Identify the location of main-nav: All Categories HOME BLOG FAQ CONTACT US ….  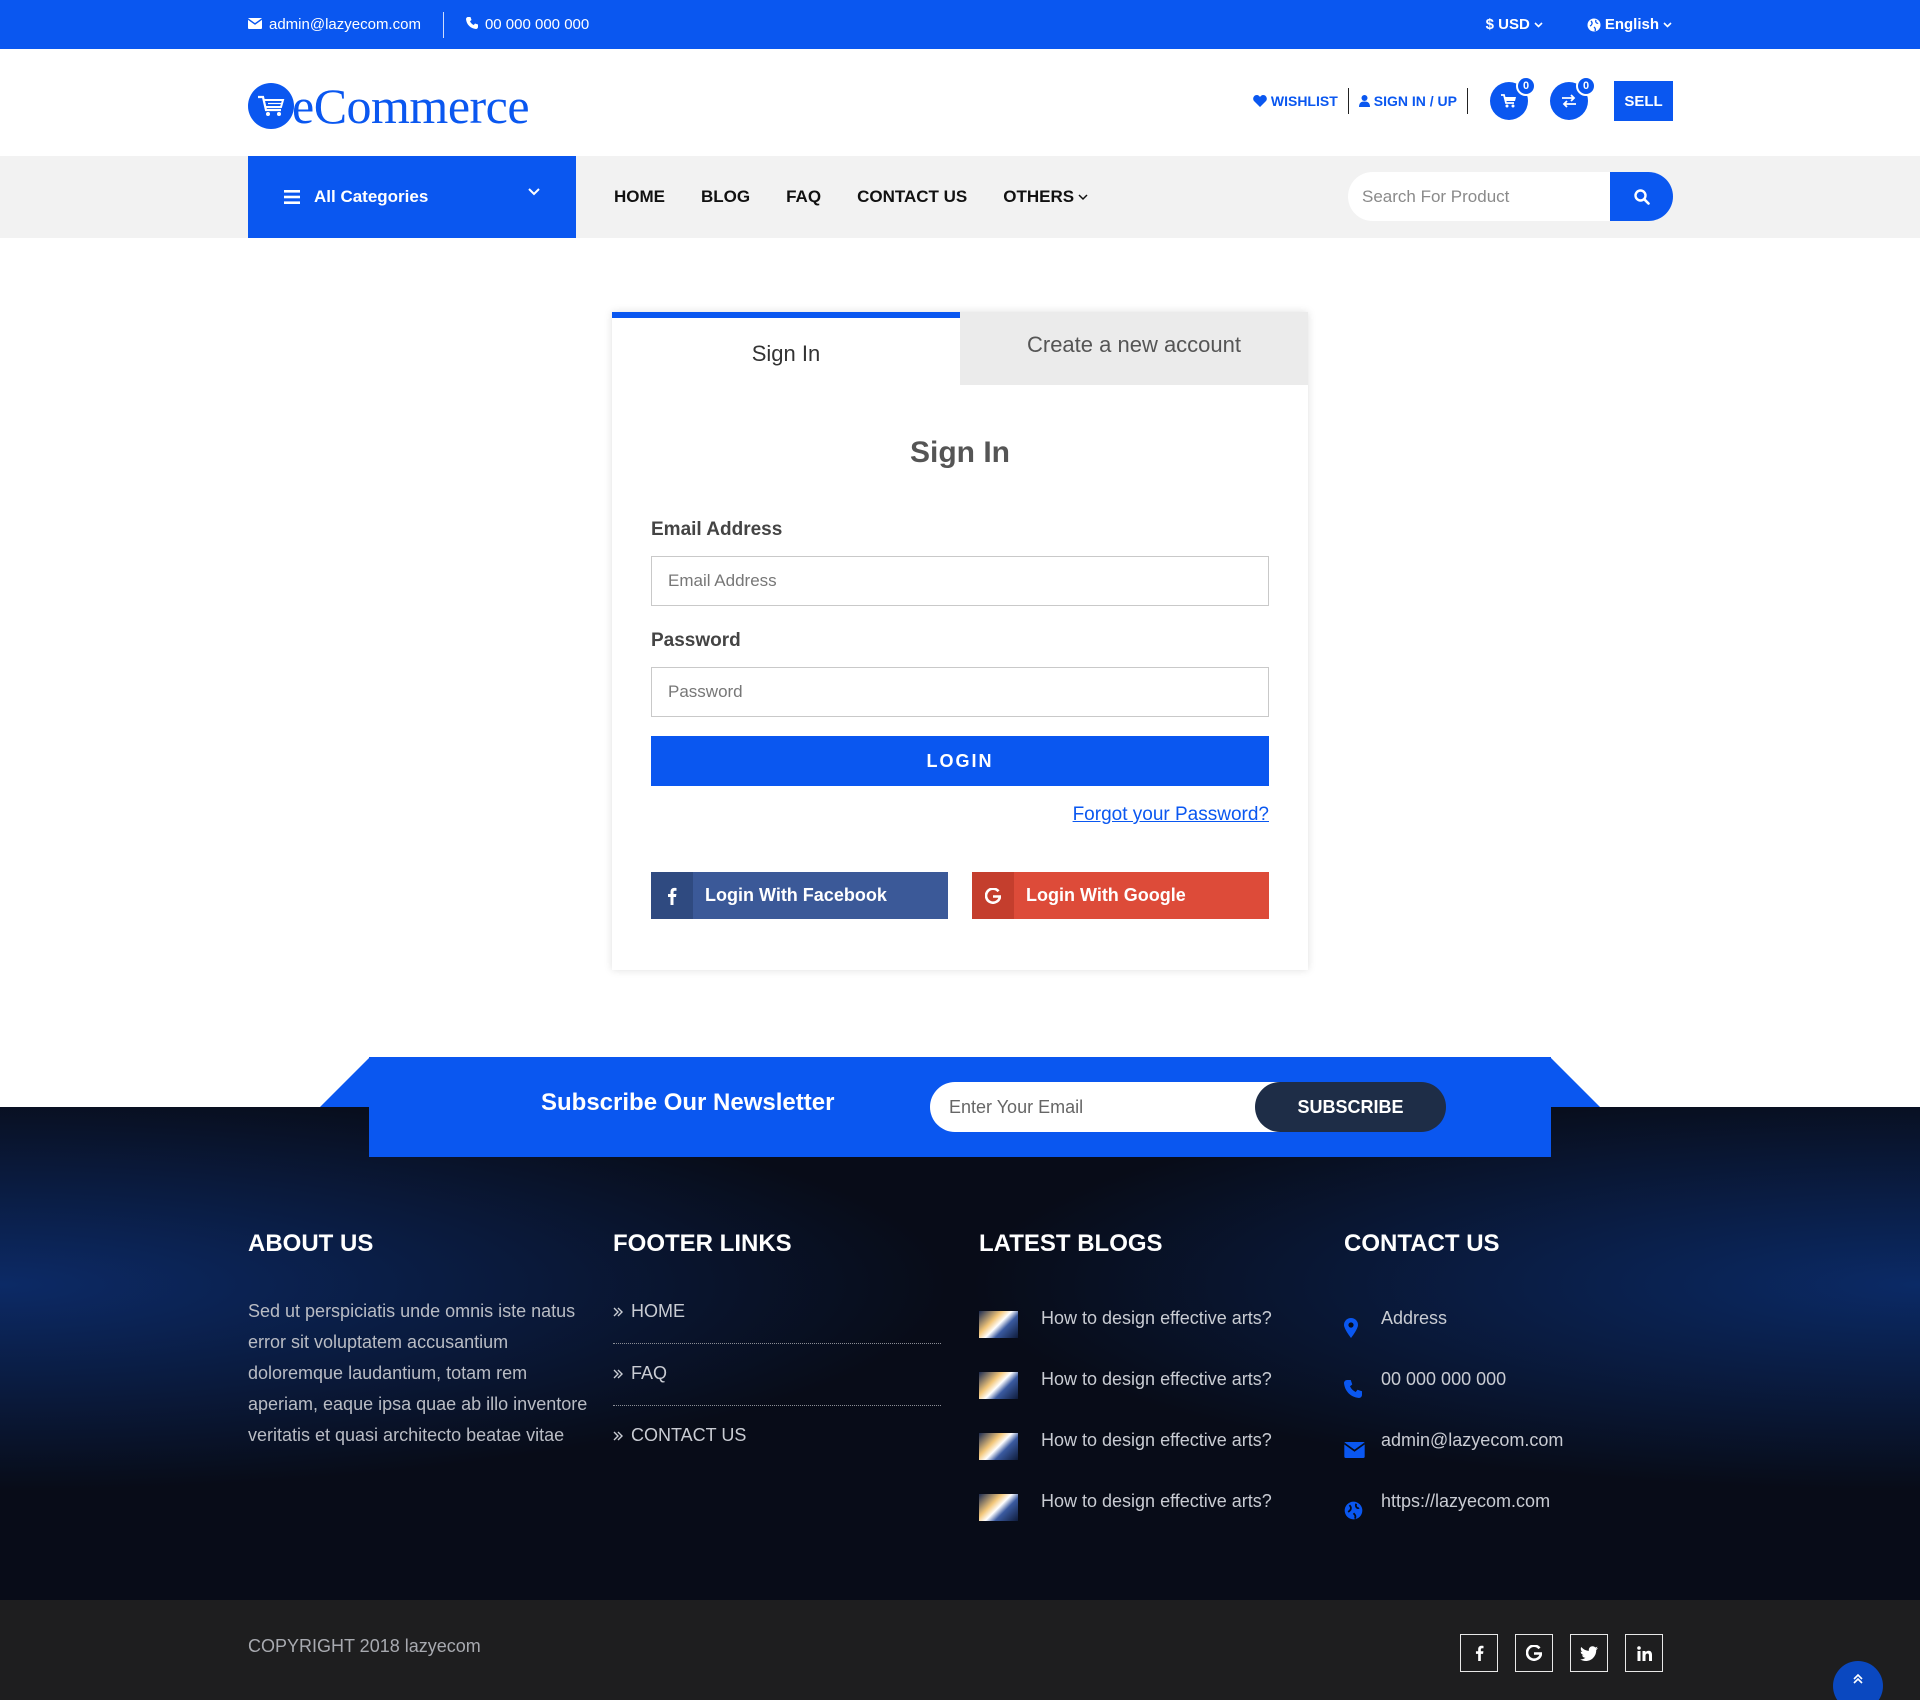
(960, 197).